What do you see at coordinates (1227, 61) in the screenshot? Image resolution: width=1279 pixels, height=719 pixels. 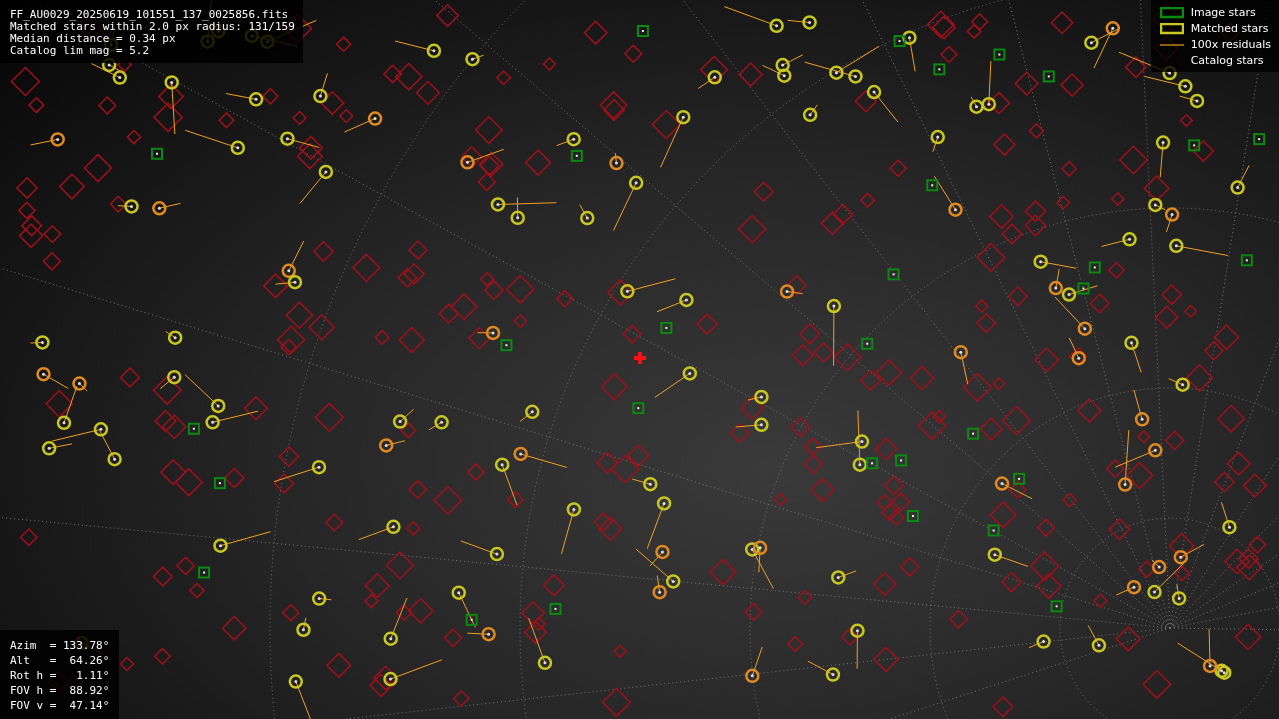 I see `legend-label: Catalog stars` at bounding box center [1227, 61].